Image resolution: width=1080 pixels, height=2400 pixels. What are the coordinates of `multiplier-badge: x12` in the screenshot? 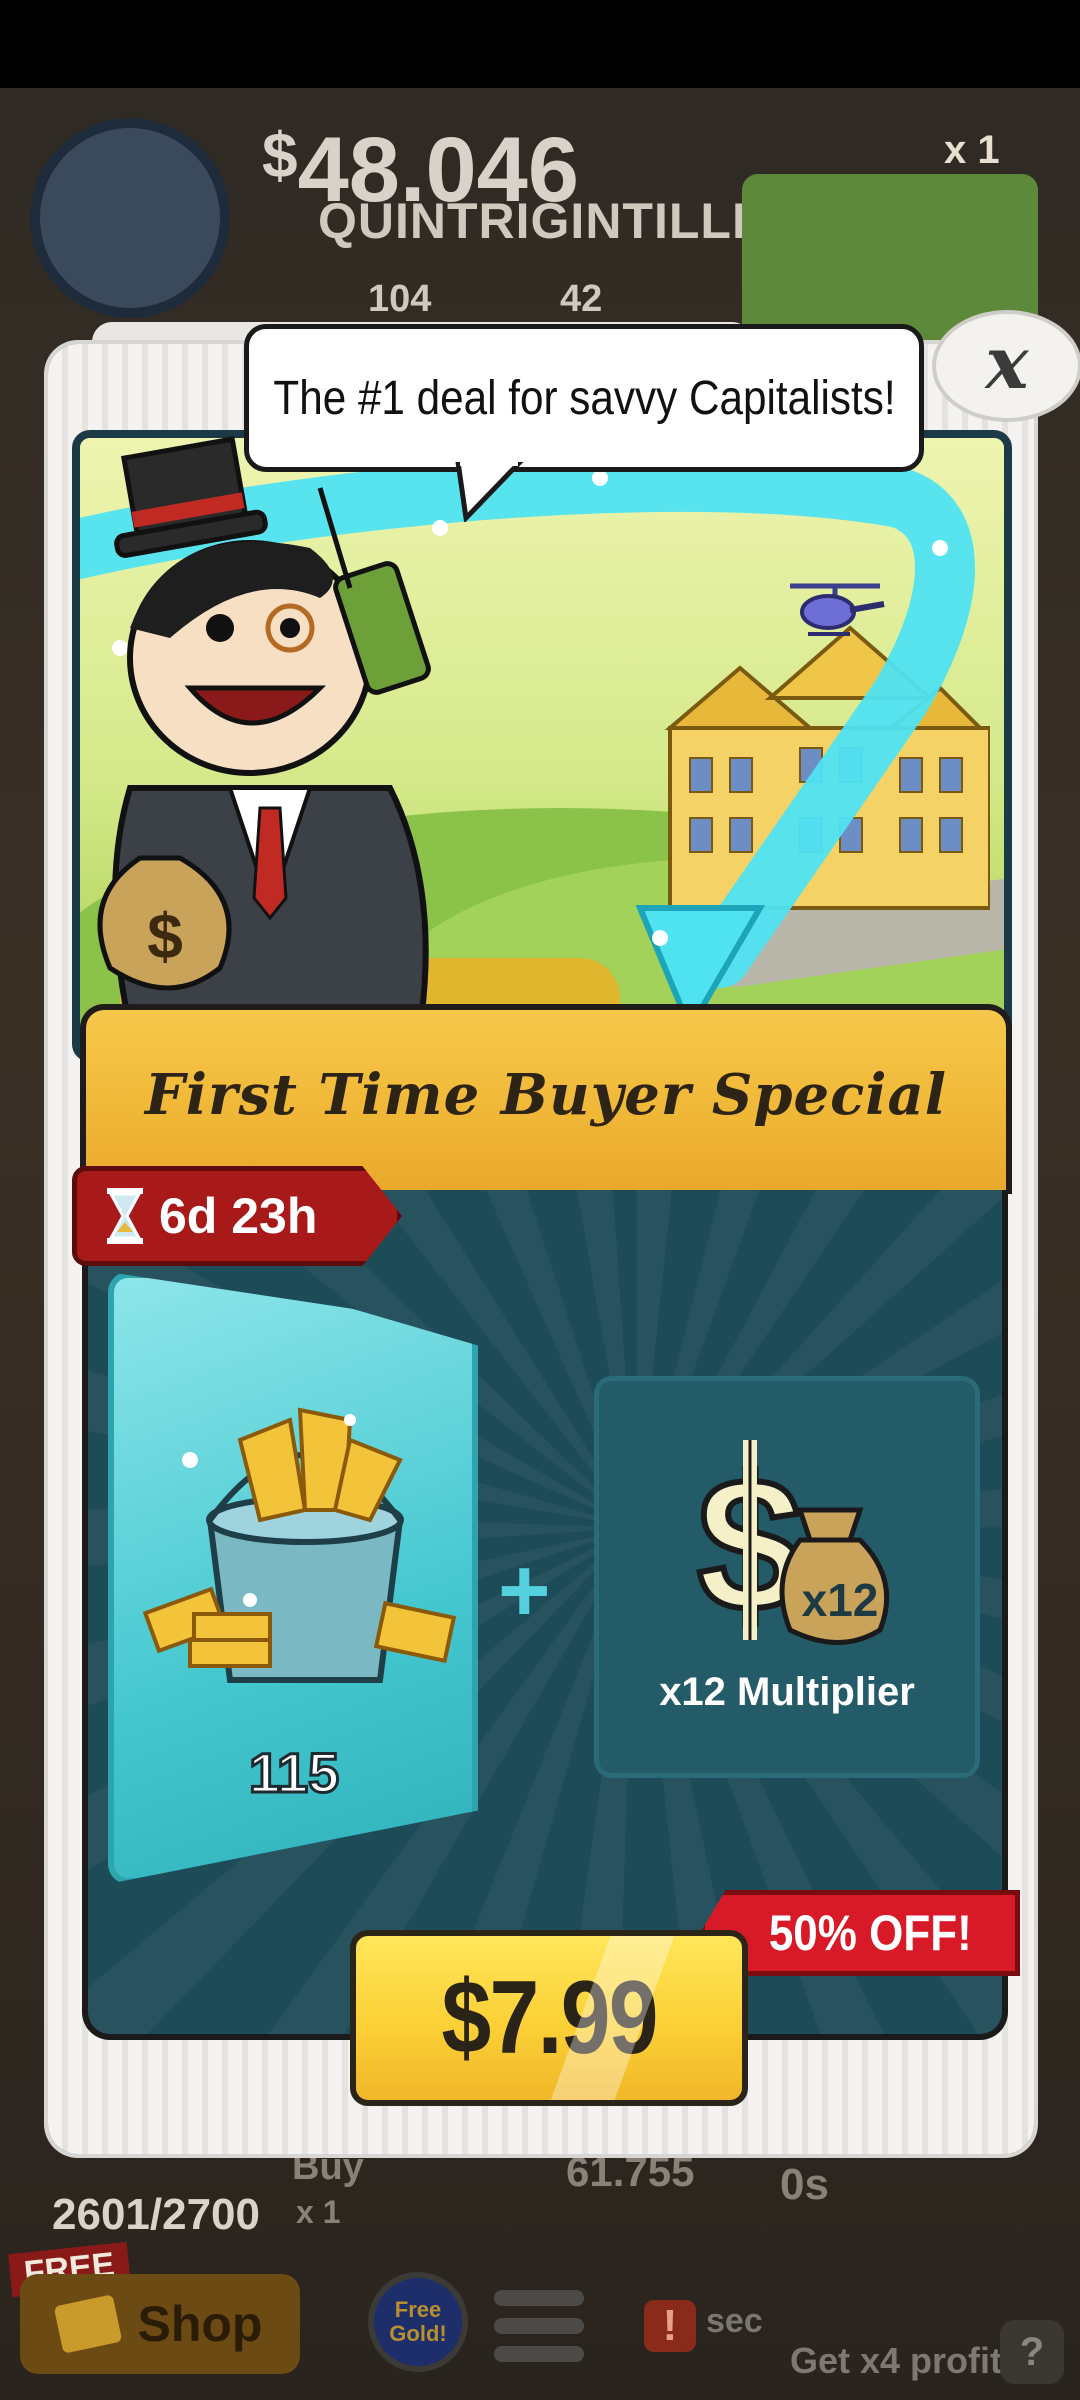 It's located at (840, 1600).